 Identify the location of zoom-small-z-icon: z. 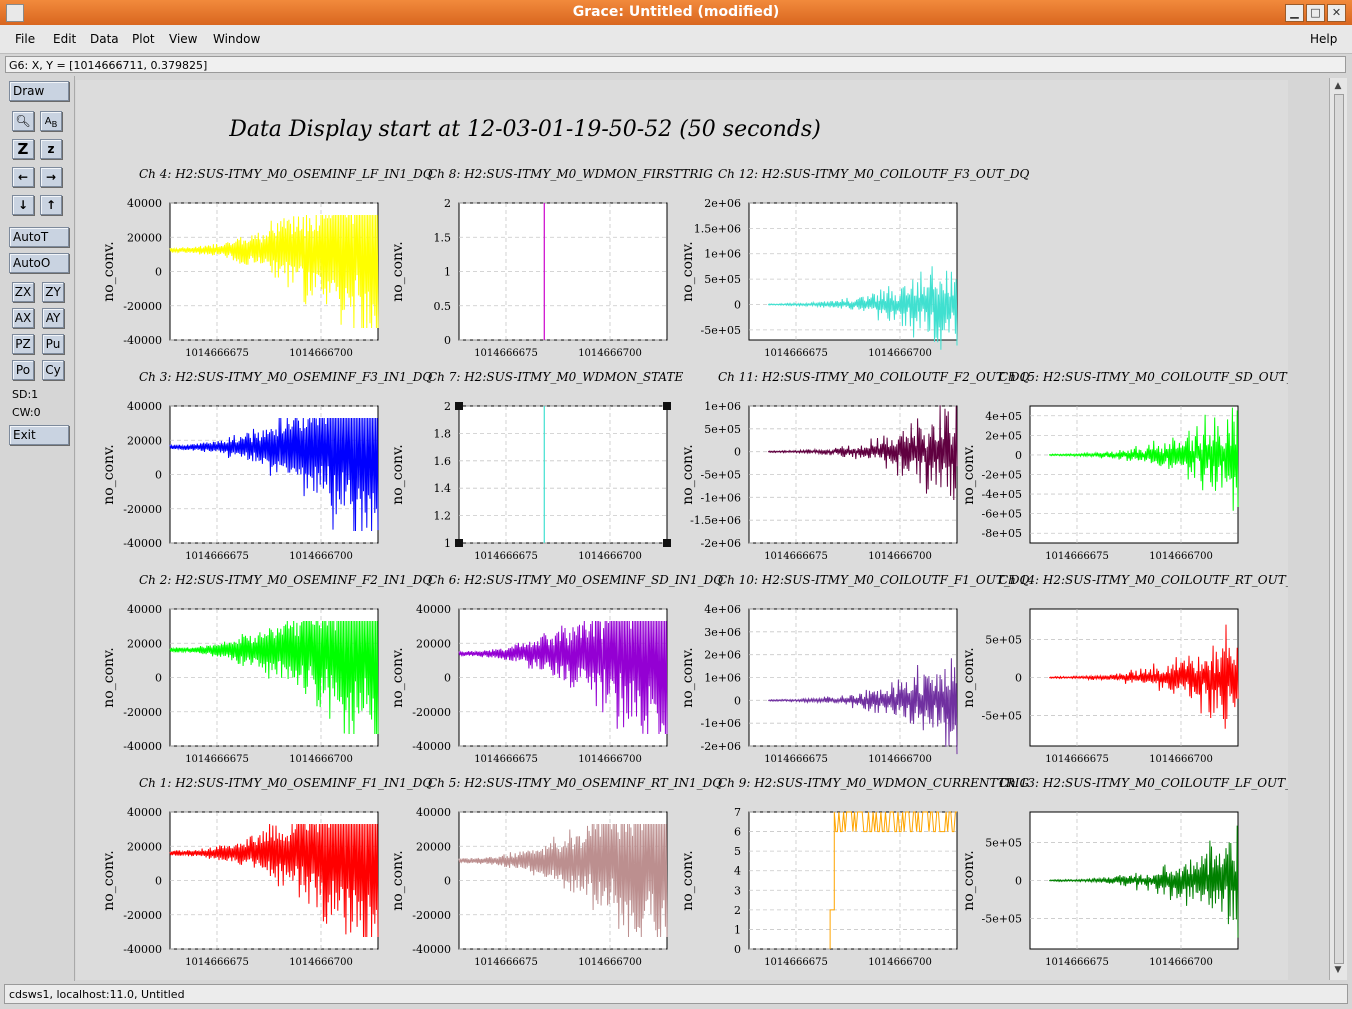
(51, 149).